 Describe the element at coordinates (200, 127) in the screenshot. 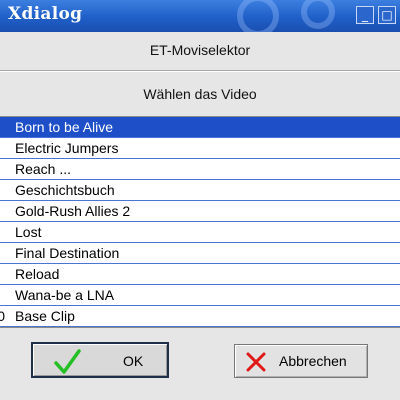

I see `list-item: Born to be Alive` at that location.